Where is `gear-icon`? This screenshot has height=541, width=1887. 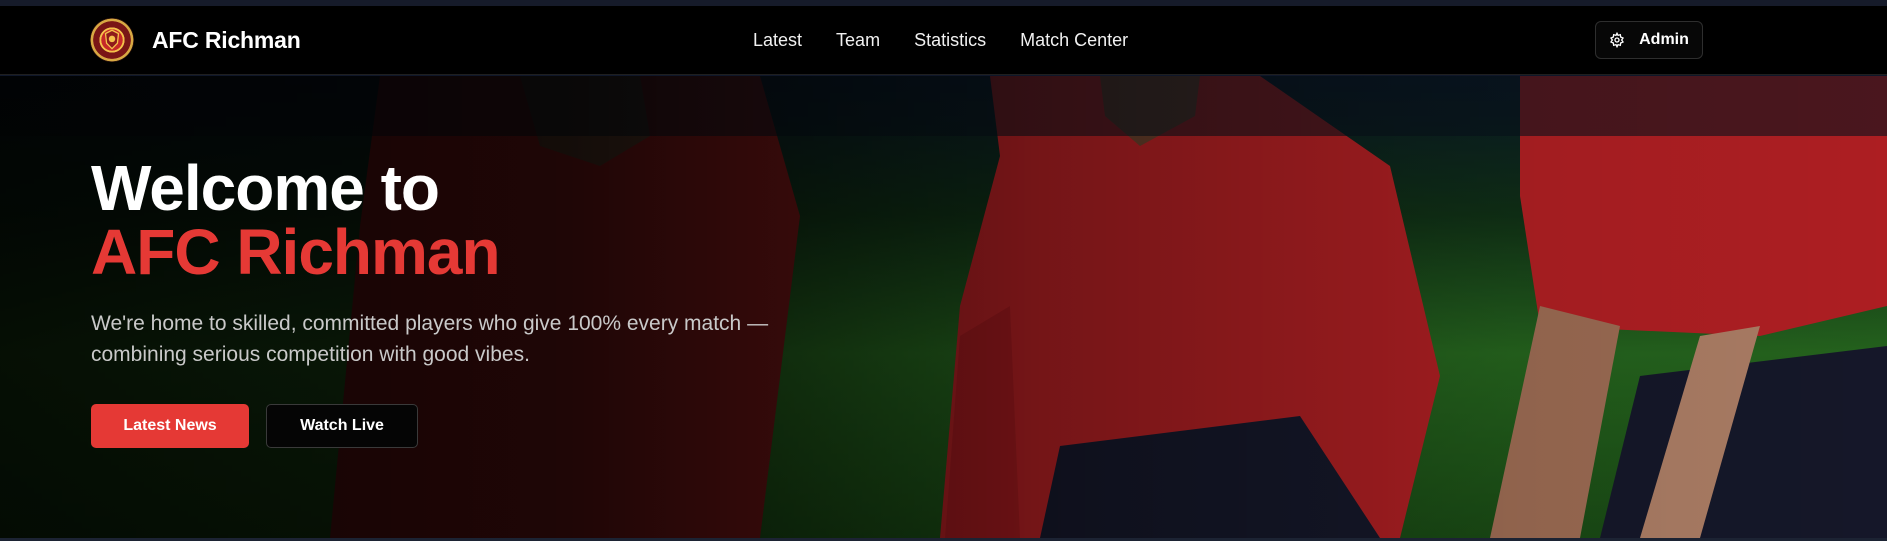 gear-icon is located at coordinates (1617, 40).